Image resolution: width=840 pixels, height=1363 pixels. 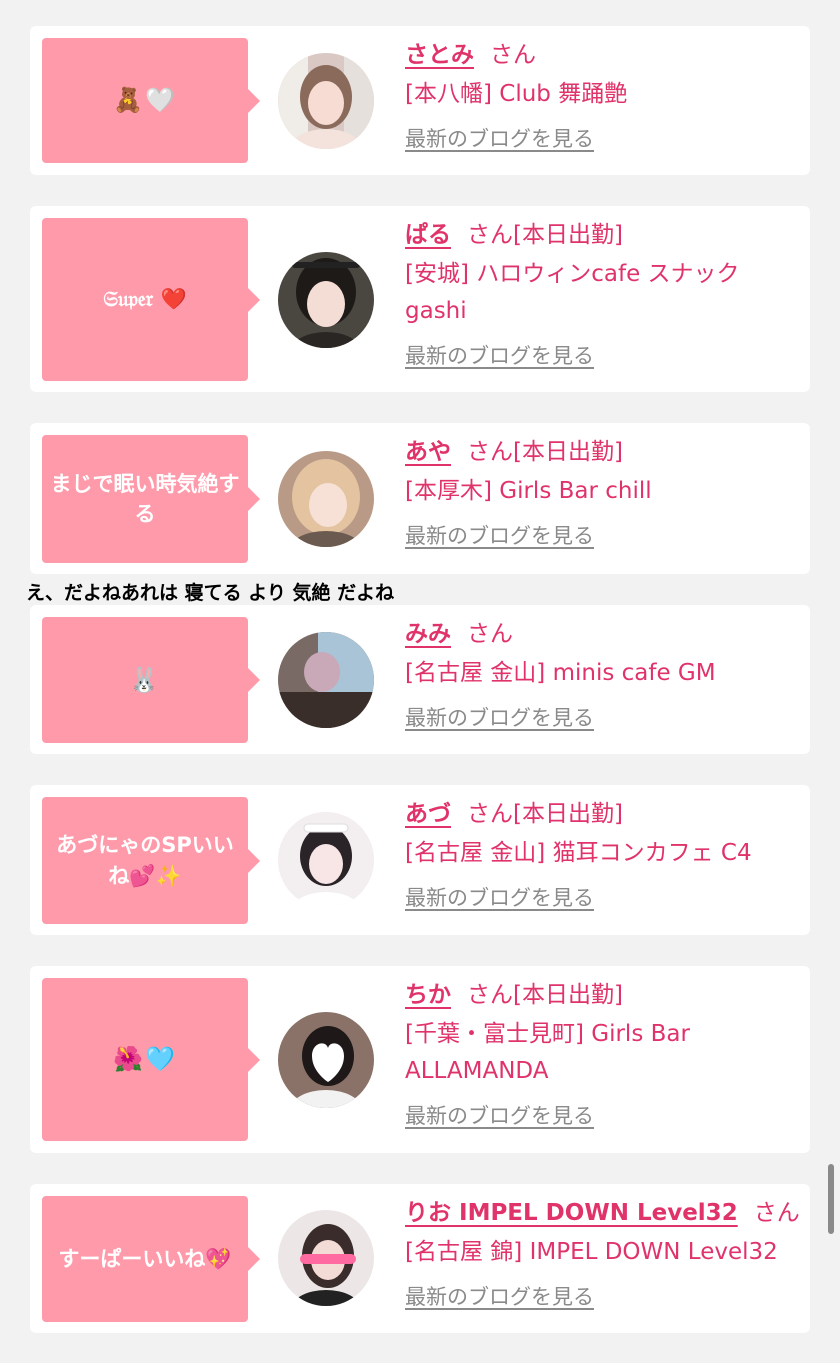 What do you see at coordinates (572, 292) in the screenshot?
I see `shop-name: [安城] ハロウィンcafe スナックgashi` at bounding box center [572, 292].